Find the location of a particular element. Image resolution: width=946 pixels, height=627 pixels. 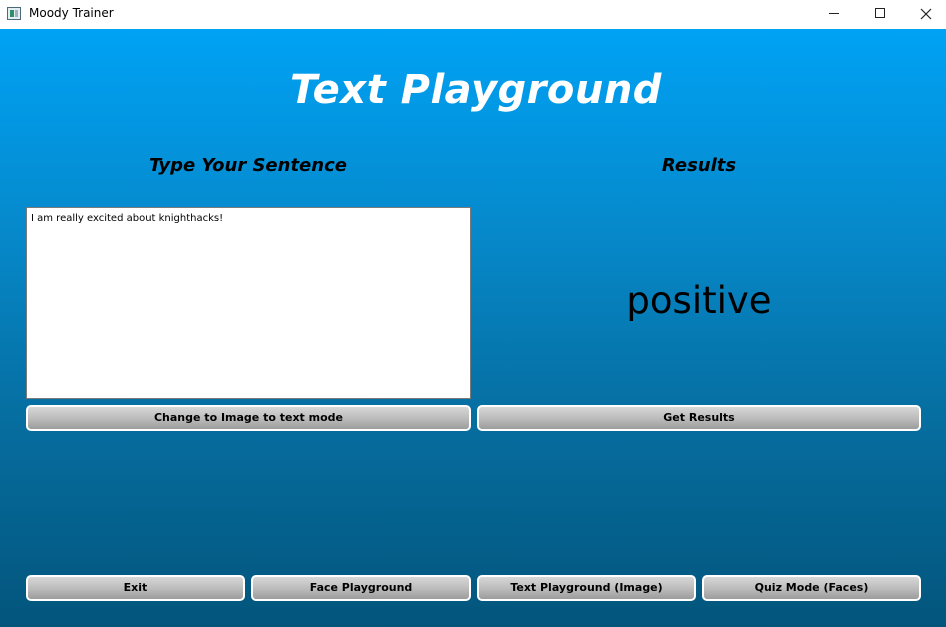

exit-button: Exit is located at coordinates (135, 588).